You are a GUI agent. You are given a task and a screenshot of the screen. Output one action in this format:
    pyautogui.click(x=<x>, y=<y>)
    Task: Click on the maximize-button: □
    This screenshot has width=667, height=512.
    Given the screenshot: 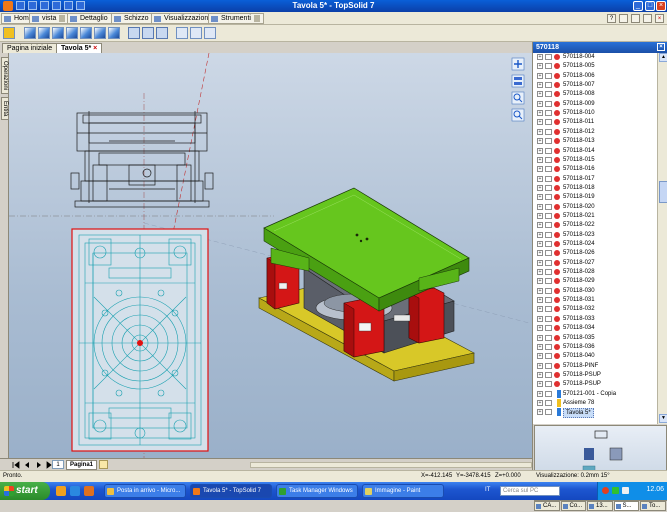 What is the action you would take?
    pyautogui.click(x=650, y=6)
    